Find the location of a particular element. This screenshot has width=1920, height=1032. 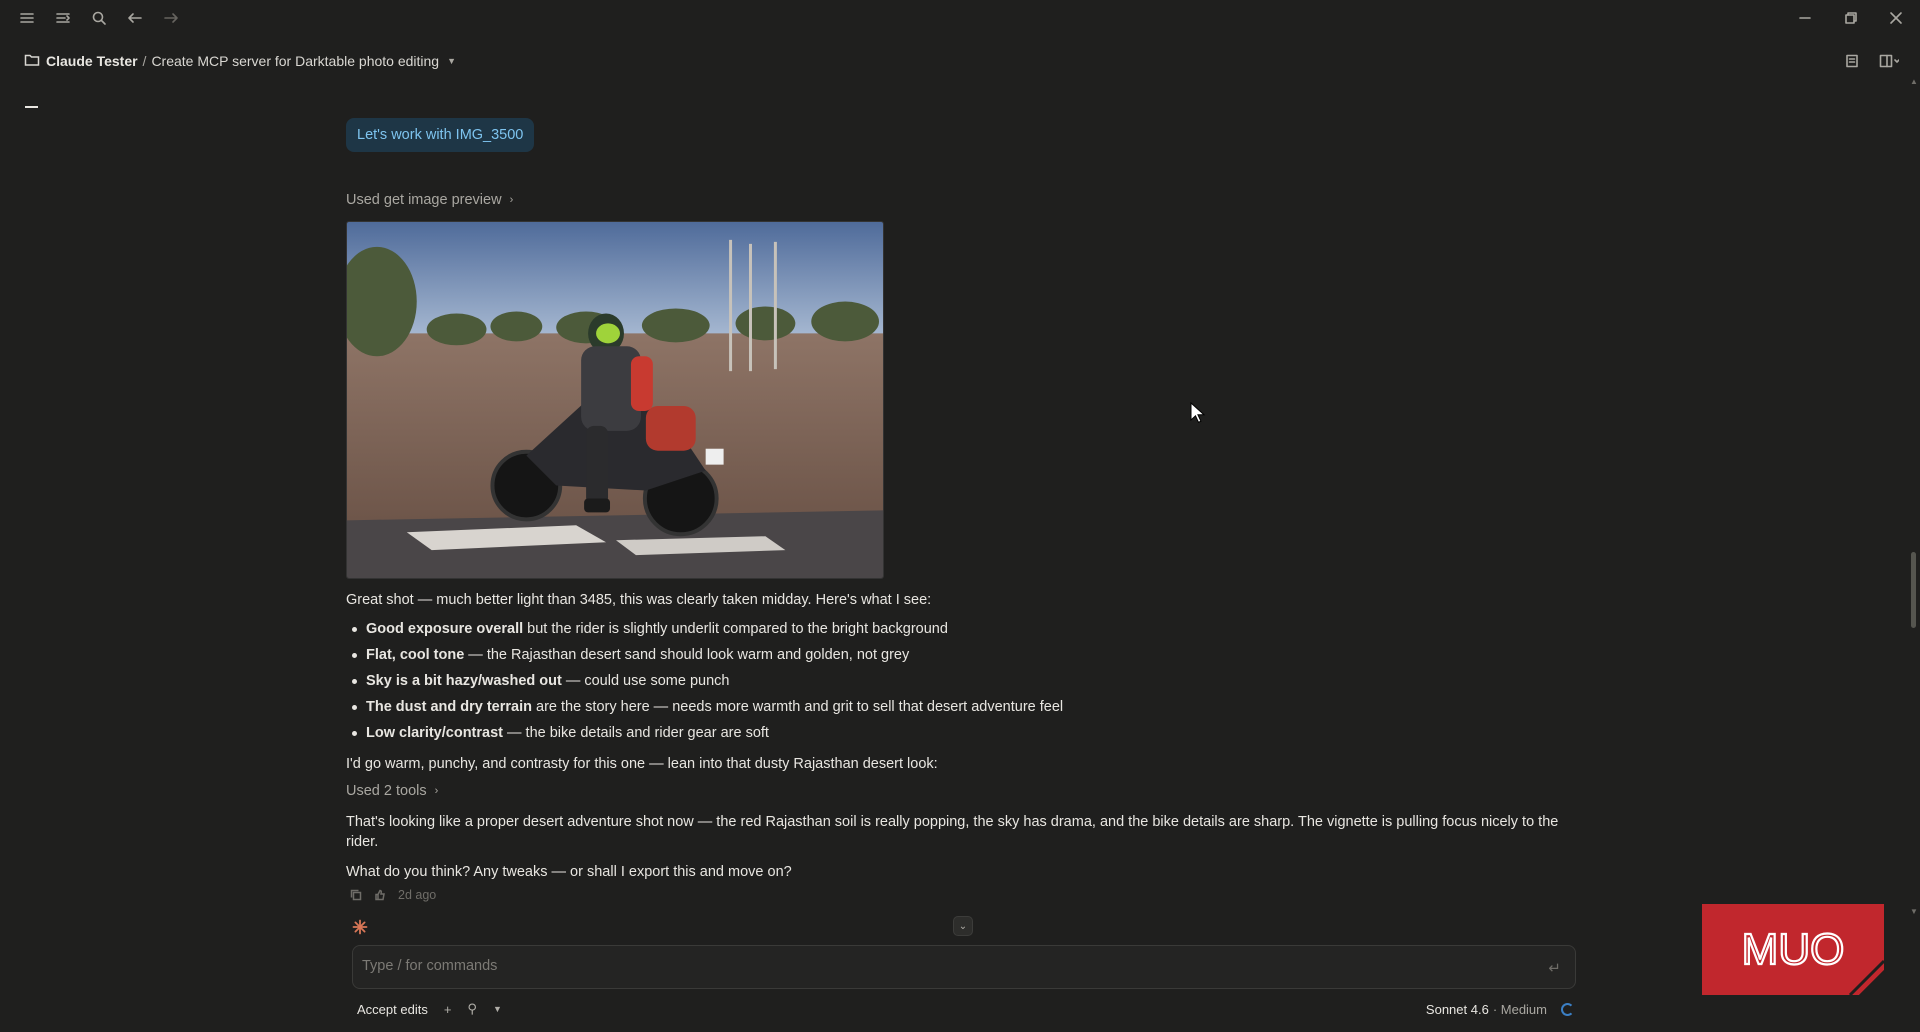

sidebar-toggle-icon is located at coordinates (63, 18).